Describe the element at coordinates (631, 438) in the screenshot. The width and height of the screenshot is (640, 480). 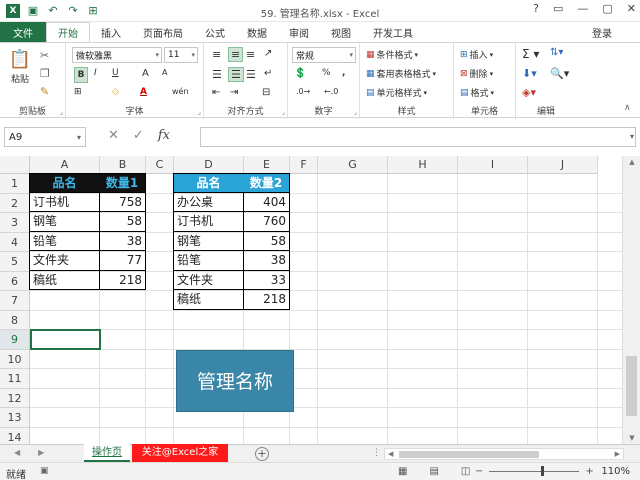
I see `scroll-down-icon: ▼` at that location.